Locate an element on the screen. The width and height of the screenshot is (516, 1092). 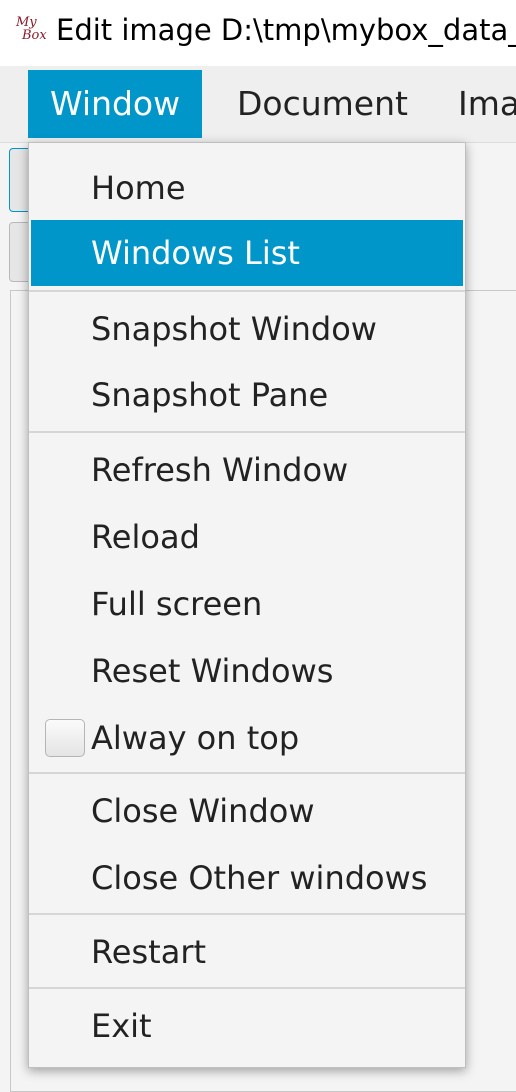
always-on-top-checkbox is located at coordinates (65, 738).